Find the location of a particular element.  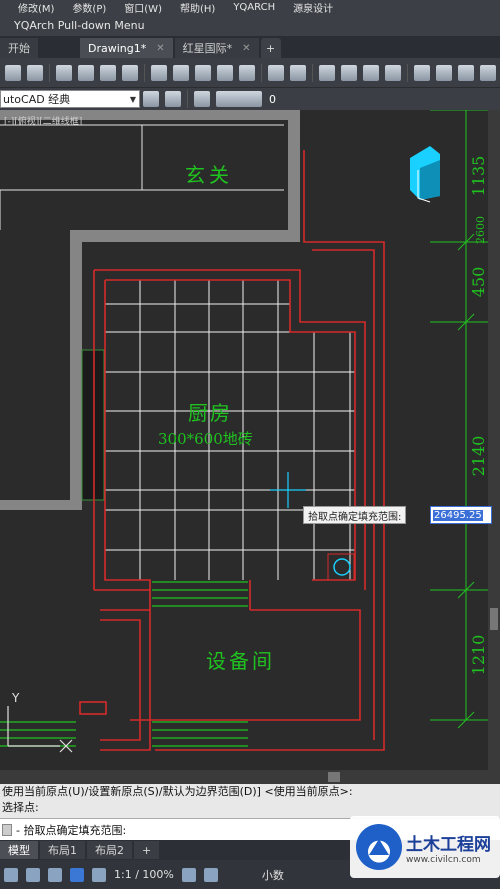

scale-readout: 1:1 / 100% is located at coordinates (144, 874).